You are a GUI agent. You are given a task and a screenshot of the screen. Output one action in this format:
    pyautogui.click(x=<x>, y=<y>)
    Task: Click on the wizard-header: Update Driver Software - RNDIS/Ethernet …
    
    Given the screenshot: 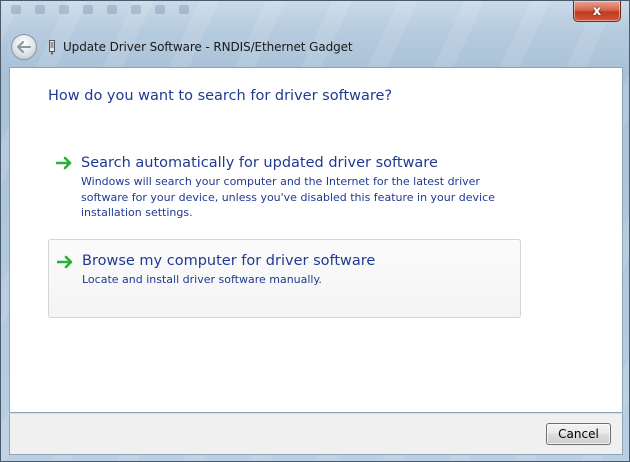 What is the action you would take?
    pyautogui.click(x=316, y=47)
    